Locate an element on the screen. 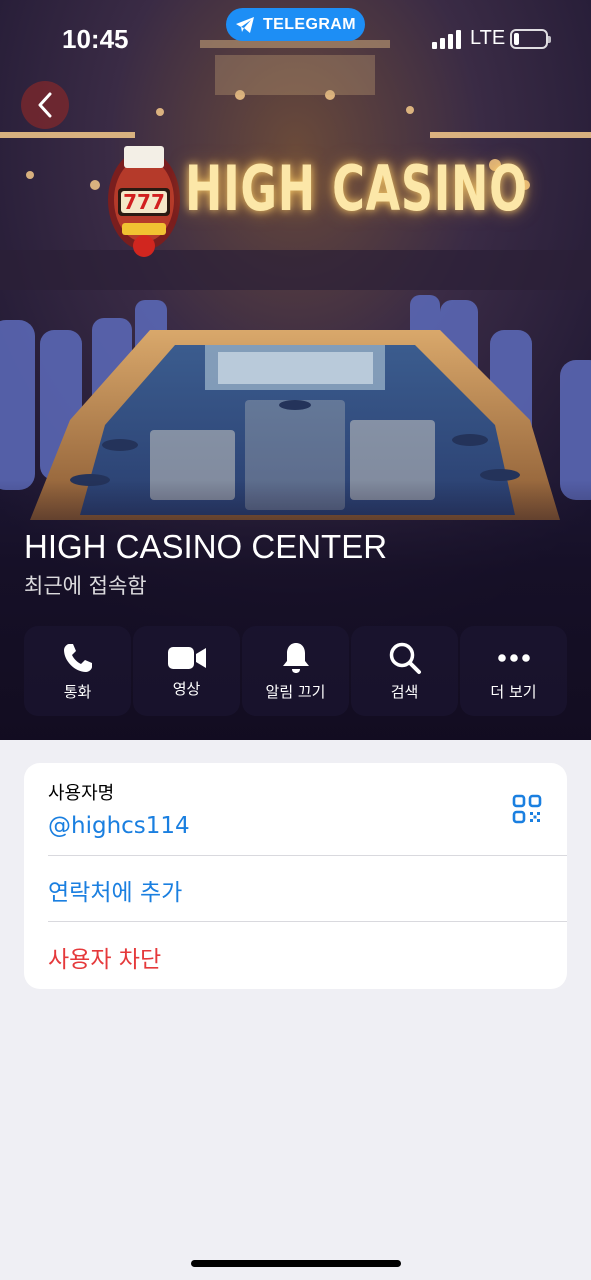  back-button is located at coordinates (45, 105).